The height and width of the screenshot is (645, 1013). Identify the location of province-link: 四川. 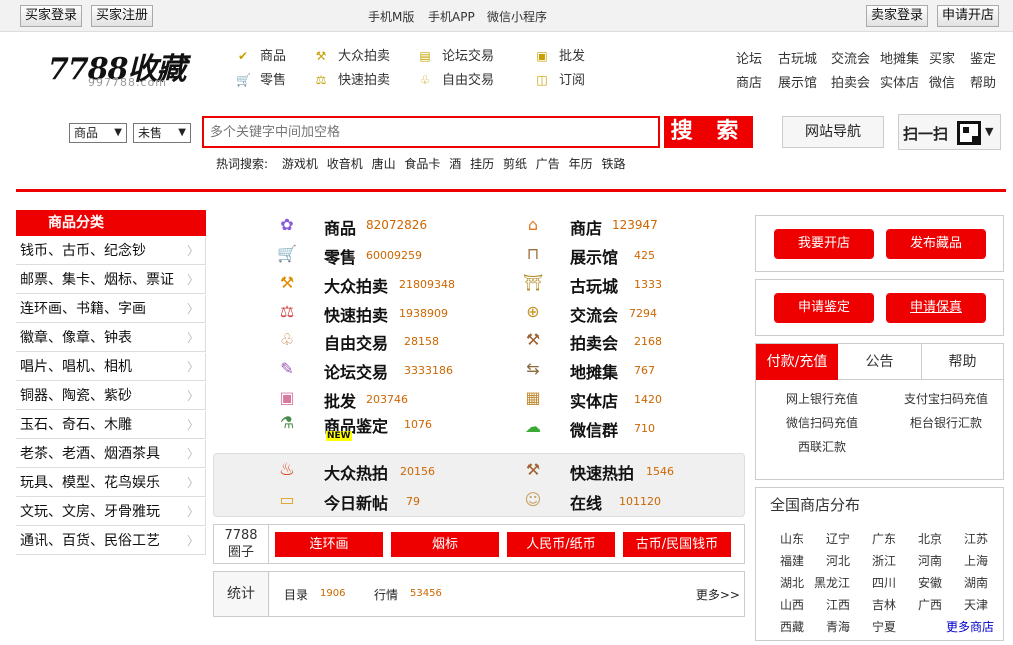
(884, 582).